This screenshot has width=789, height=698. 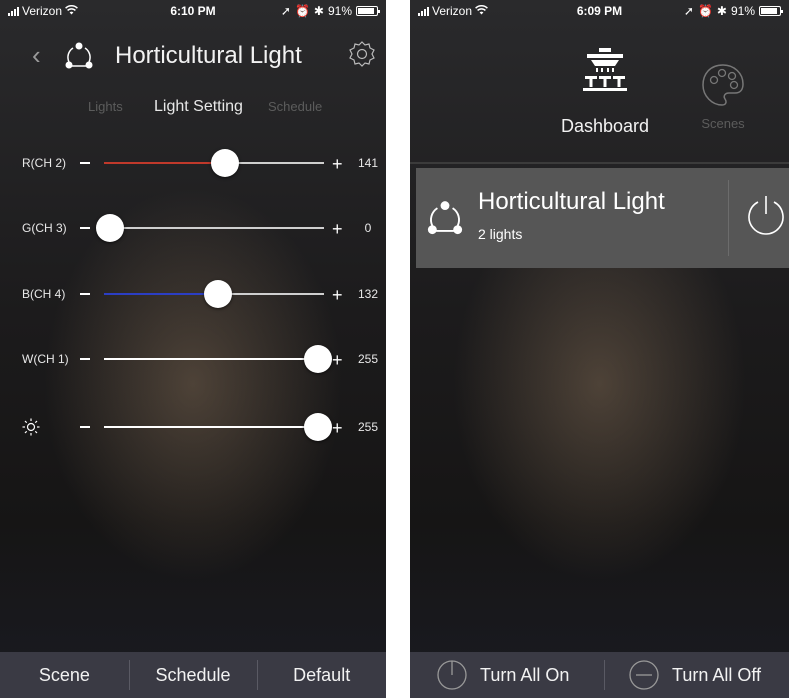 I want to click on sub-tabs: Lights Light Setting Schedule, so click(x=193, y=107).